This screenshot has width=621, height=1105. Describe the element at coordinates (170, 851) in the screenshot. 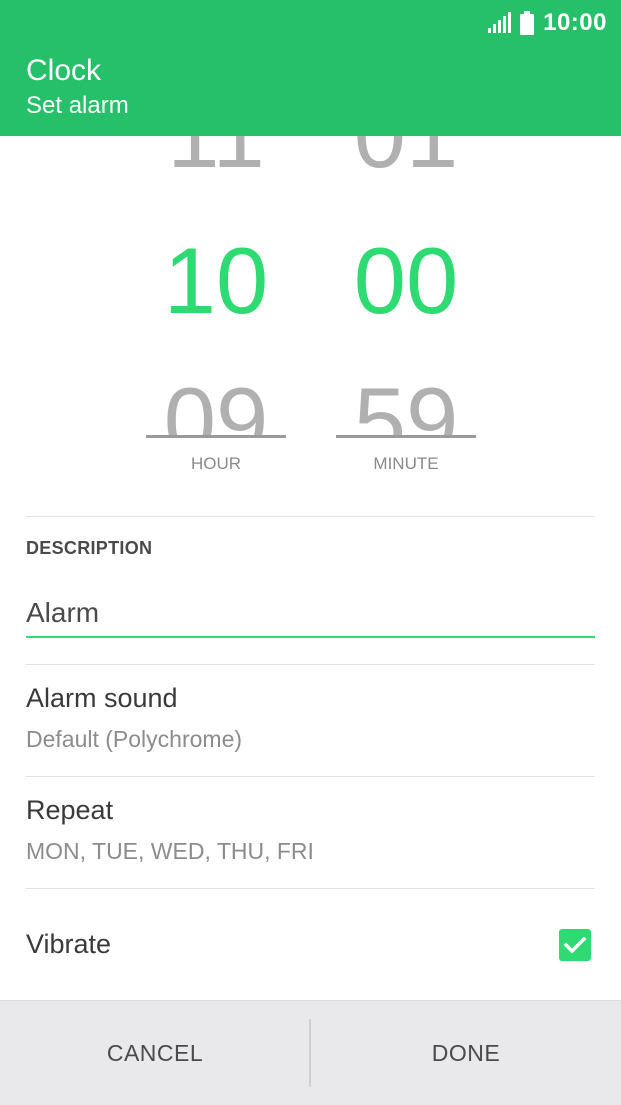

I see `repeat-value: MON, TUE, WED, THU, FRI` at that location.